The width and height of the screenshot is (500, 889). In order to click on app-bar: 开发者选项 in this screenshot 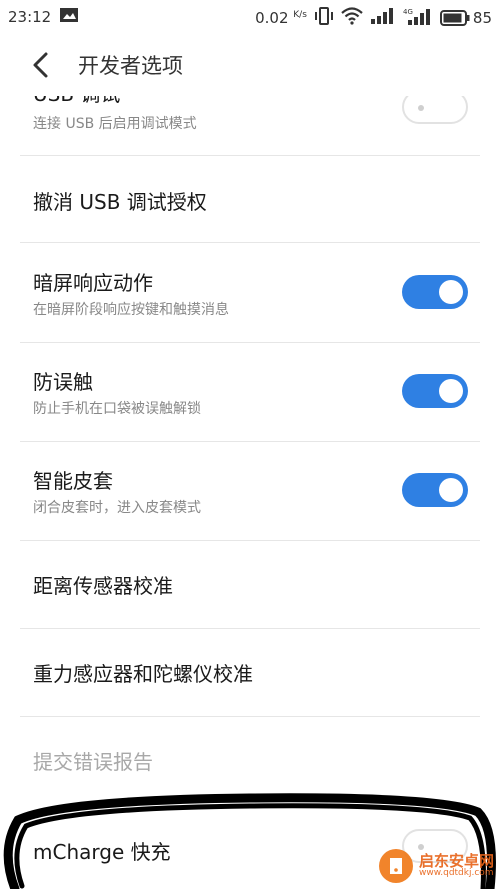, I will do `click(250, 65)`.